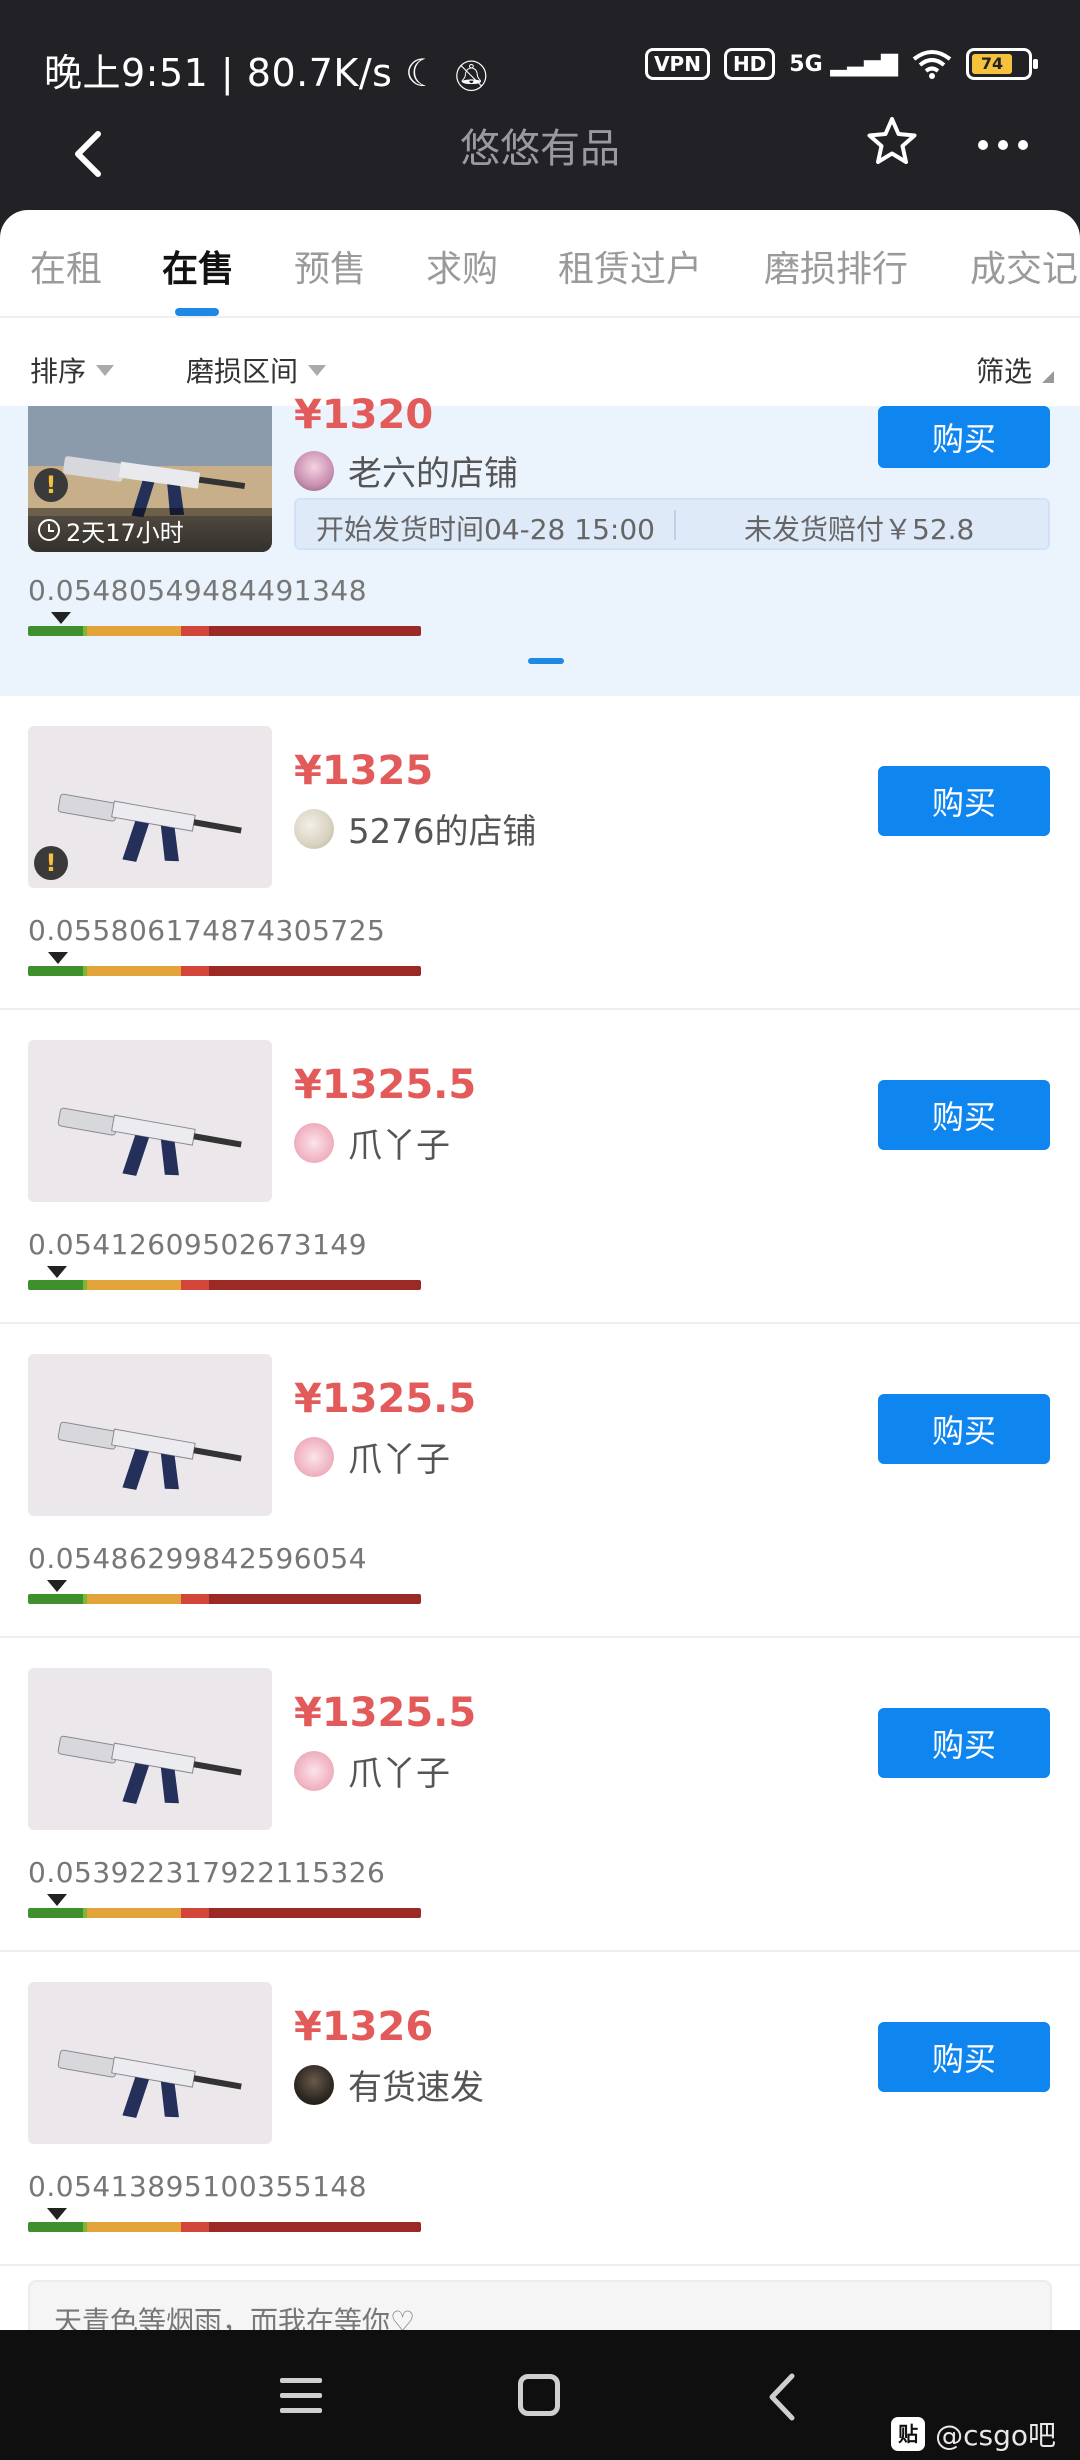 The height and width of the screenshot is (2460, 1080). Describe the element at coordinates (49, 530) in the screenshot. I see `clock-icon` at that location.